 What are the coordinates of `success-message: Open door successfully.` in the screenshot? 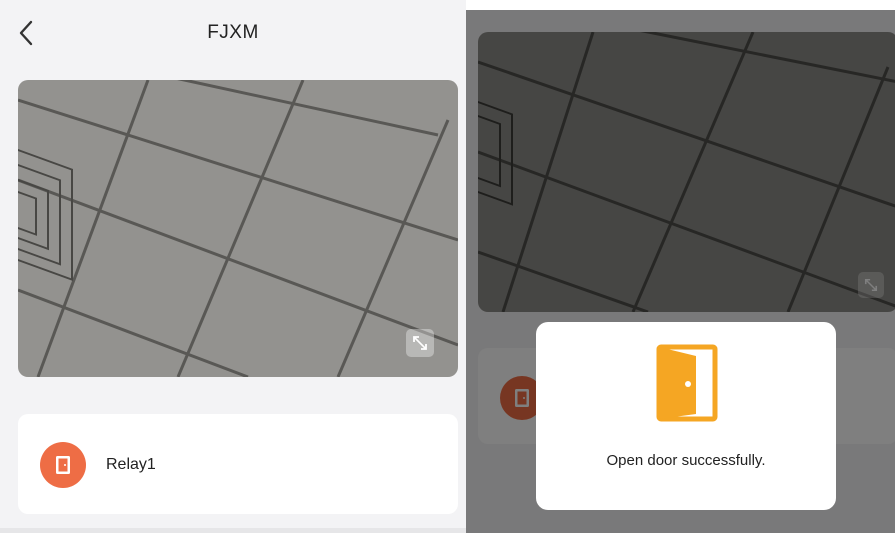 It's located at (686, 460).